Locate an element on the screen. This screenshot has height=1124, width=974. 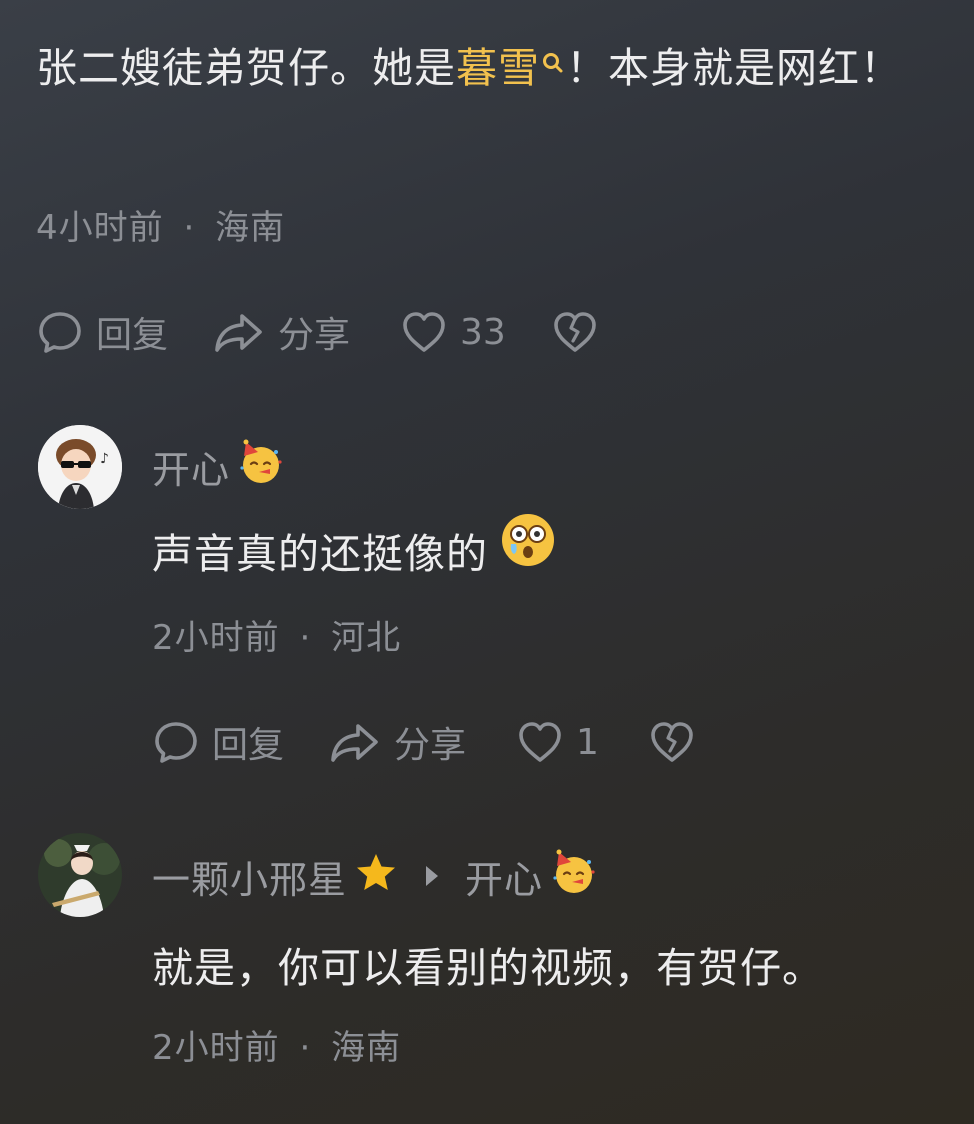
star-icon is located at coordinates (376, 876).